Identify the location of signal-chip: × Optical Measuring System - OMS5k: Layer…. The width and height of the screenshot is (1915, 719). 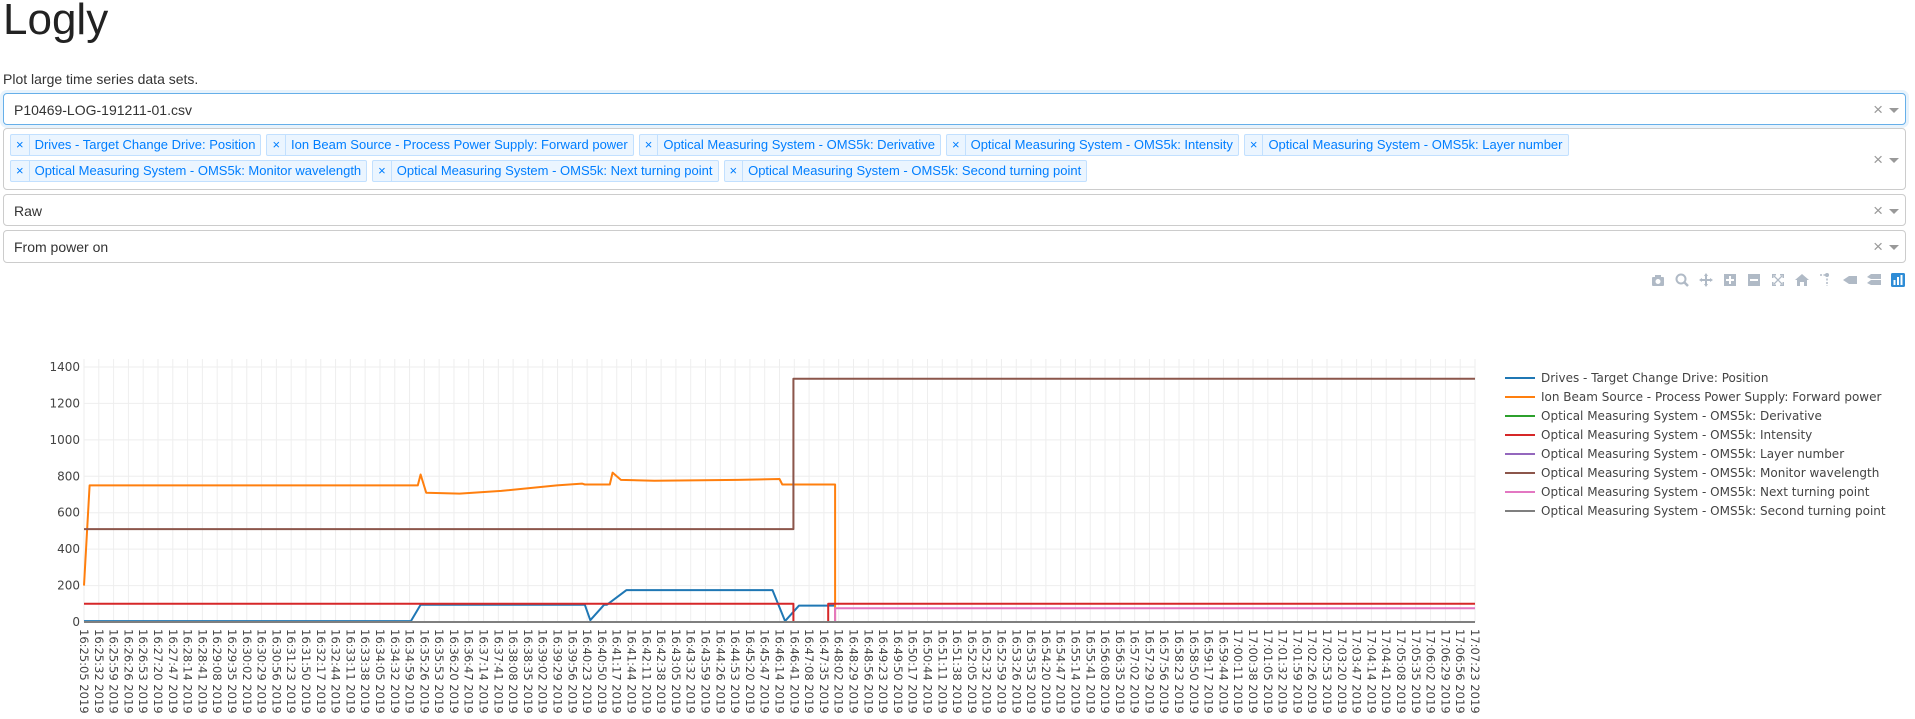
(1406, 145).